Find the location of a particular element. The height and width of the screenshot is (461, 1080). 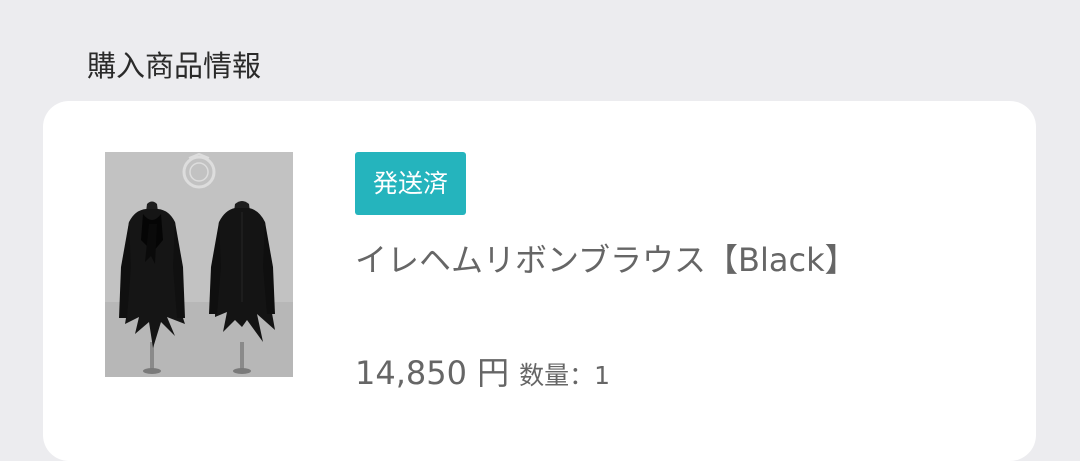

quantity-label: 数量： is located at coordinates (557, 375).